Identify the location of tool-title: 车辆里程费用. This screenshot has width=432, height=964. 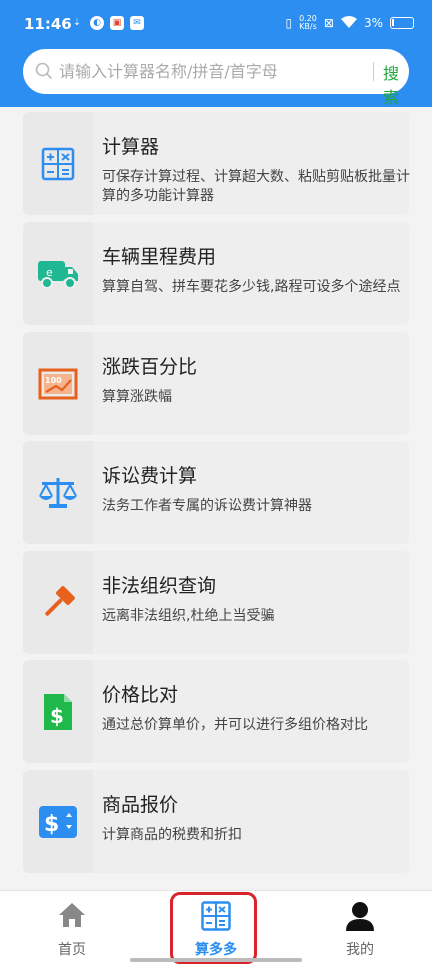
(159, 257).